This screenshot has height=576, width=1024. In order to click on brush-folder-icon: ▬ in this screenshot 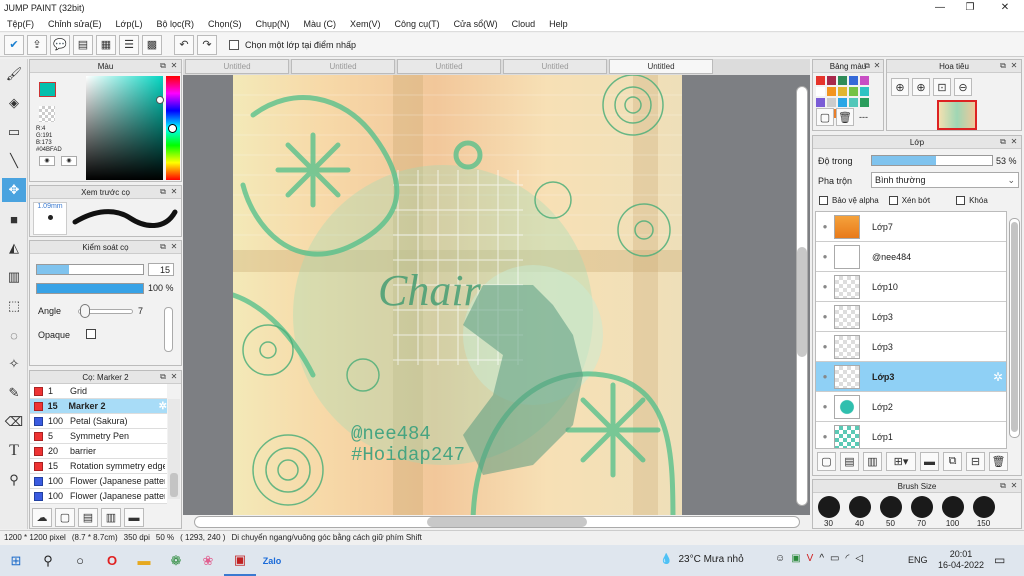, I will do `click(134, 517)`.